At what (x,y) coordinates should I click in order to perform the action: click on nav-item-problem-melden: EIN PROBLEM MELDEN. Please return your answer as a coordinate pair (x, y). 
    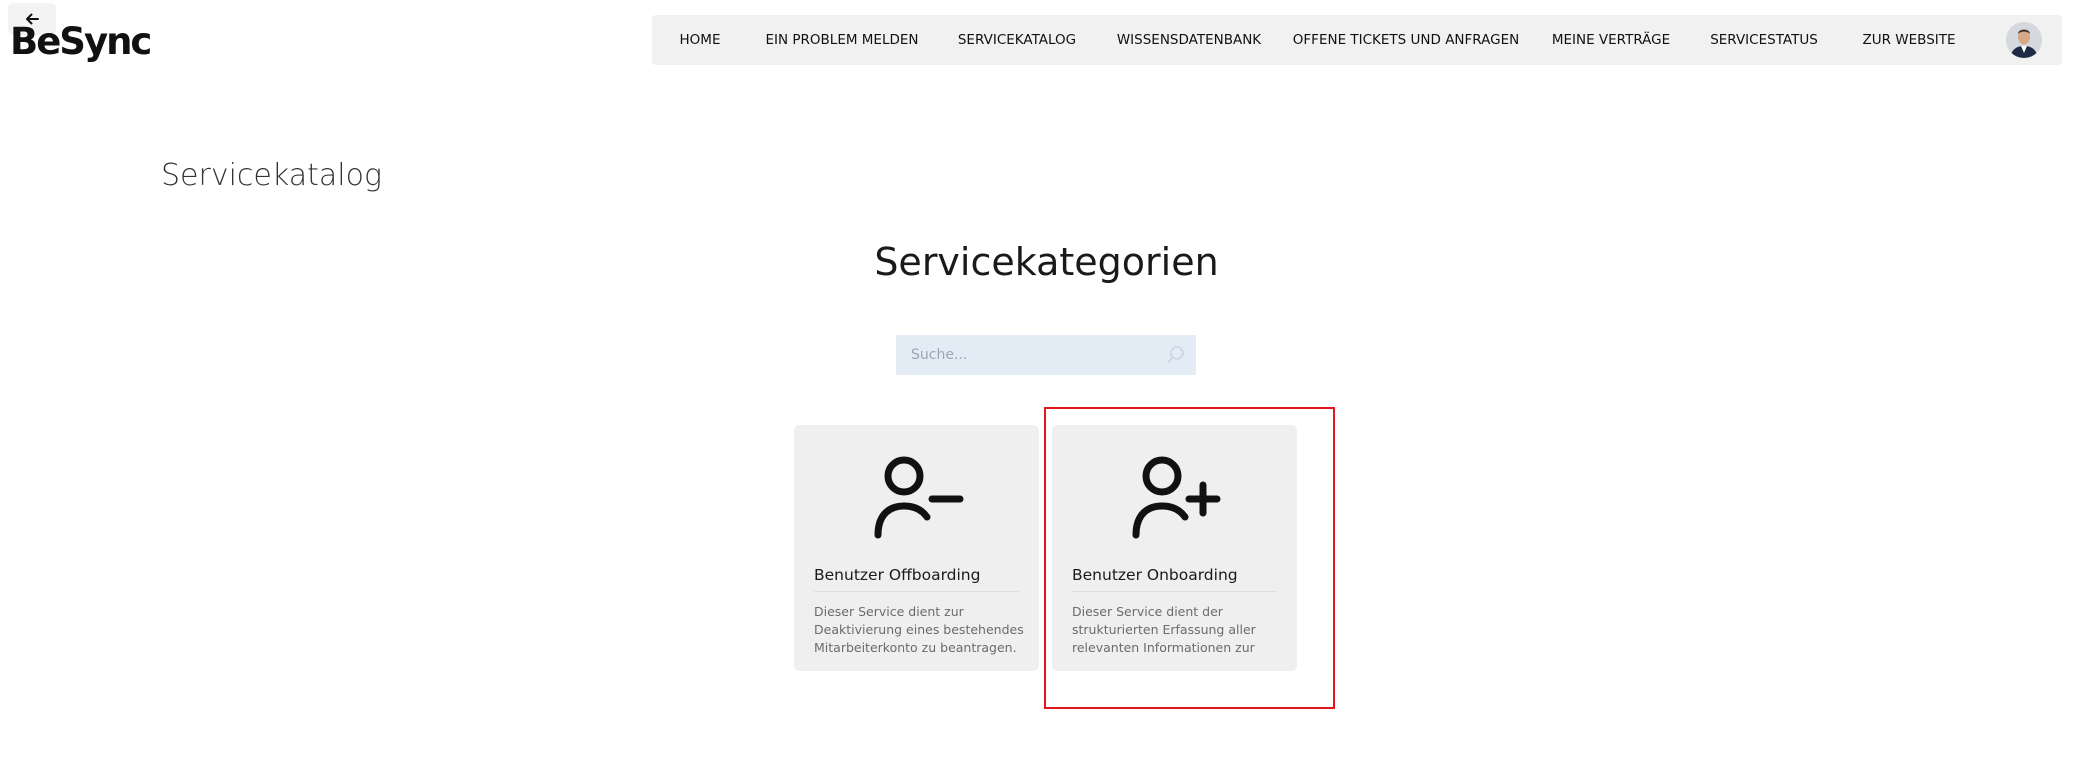
    Looking at the image, I should click on (841, 40).